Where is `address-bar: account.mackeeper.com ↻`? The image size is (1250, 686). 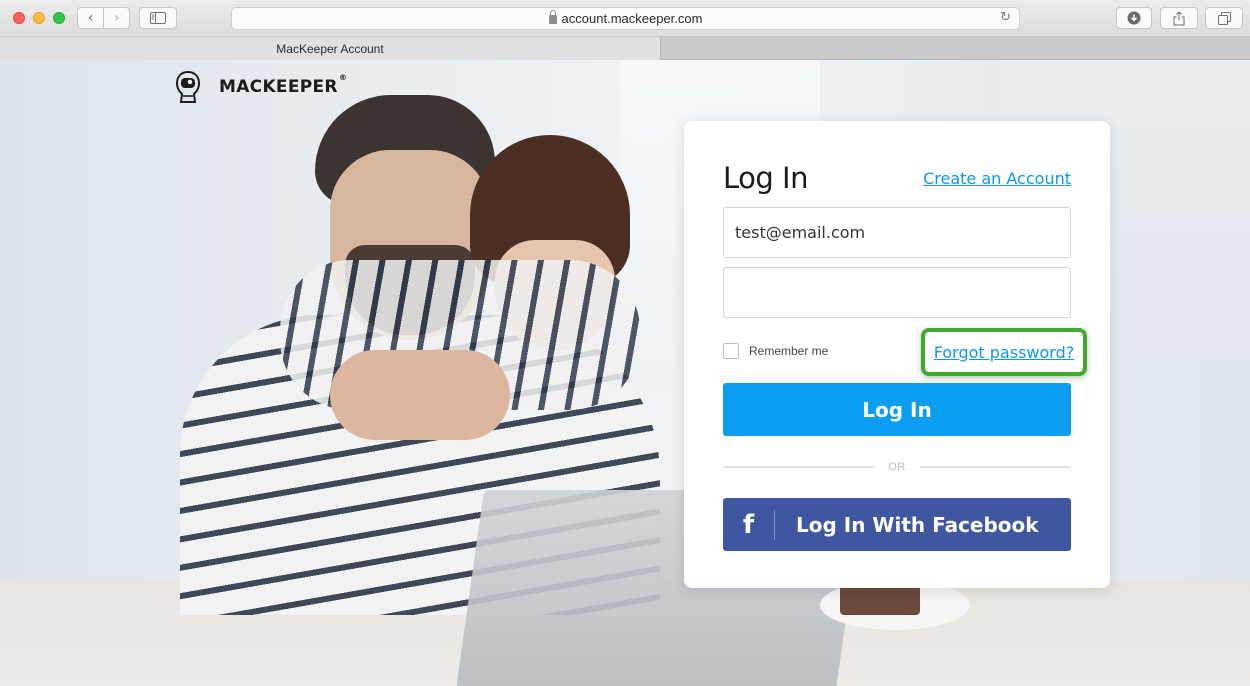
address-bar: account.mackeeper.com ↻ is located at coordinates (625, 18).